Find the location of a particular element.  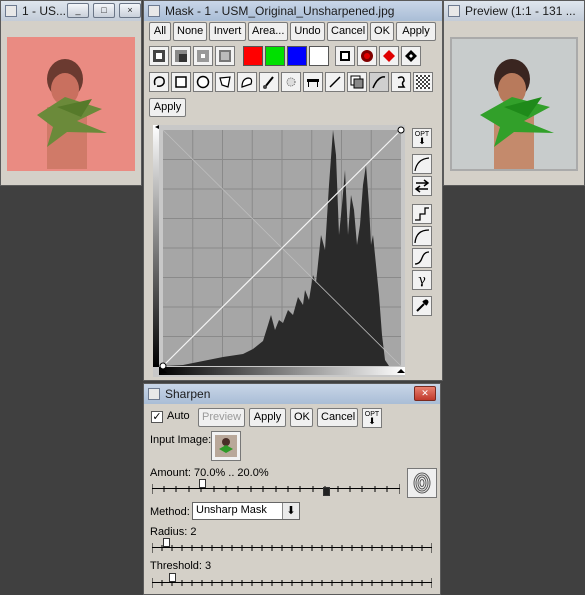

stamp-icon is located at coordinates (401, 82).